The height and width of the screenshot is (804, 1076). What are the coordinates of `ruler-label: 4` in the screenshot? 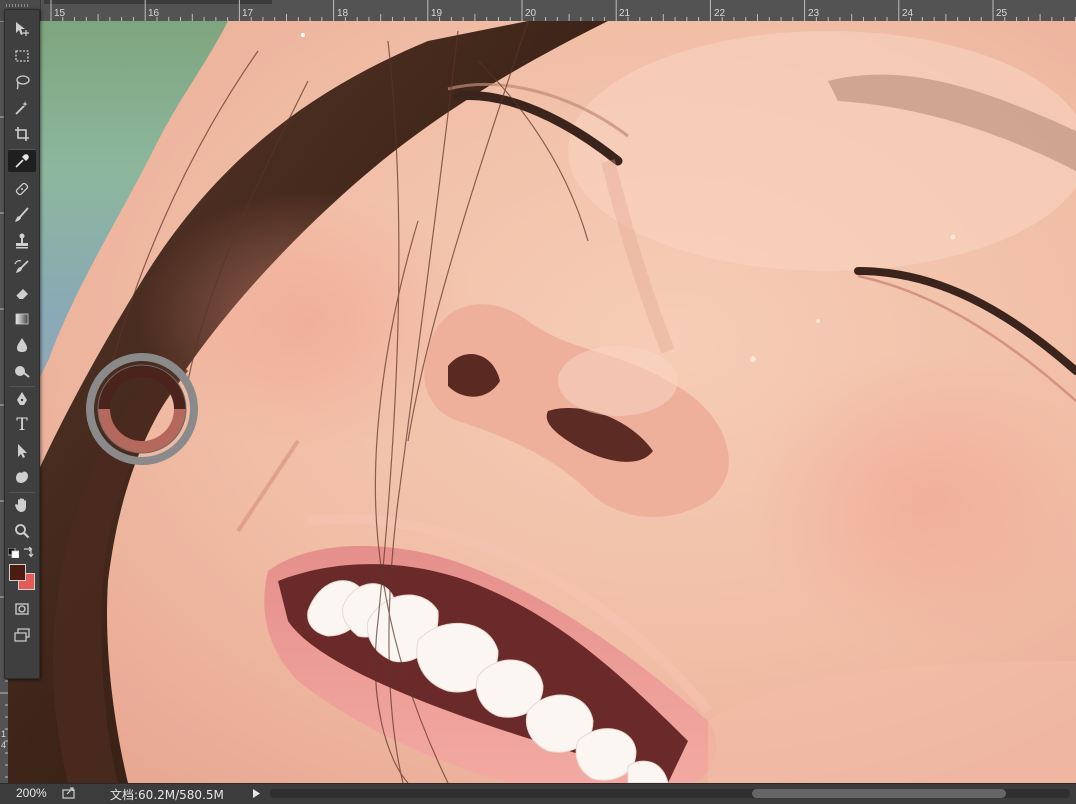 It's located at (4, 745).